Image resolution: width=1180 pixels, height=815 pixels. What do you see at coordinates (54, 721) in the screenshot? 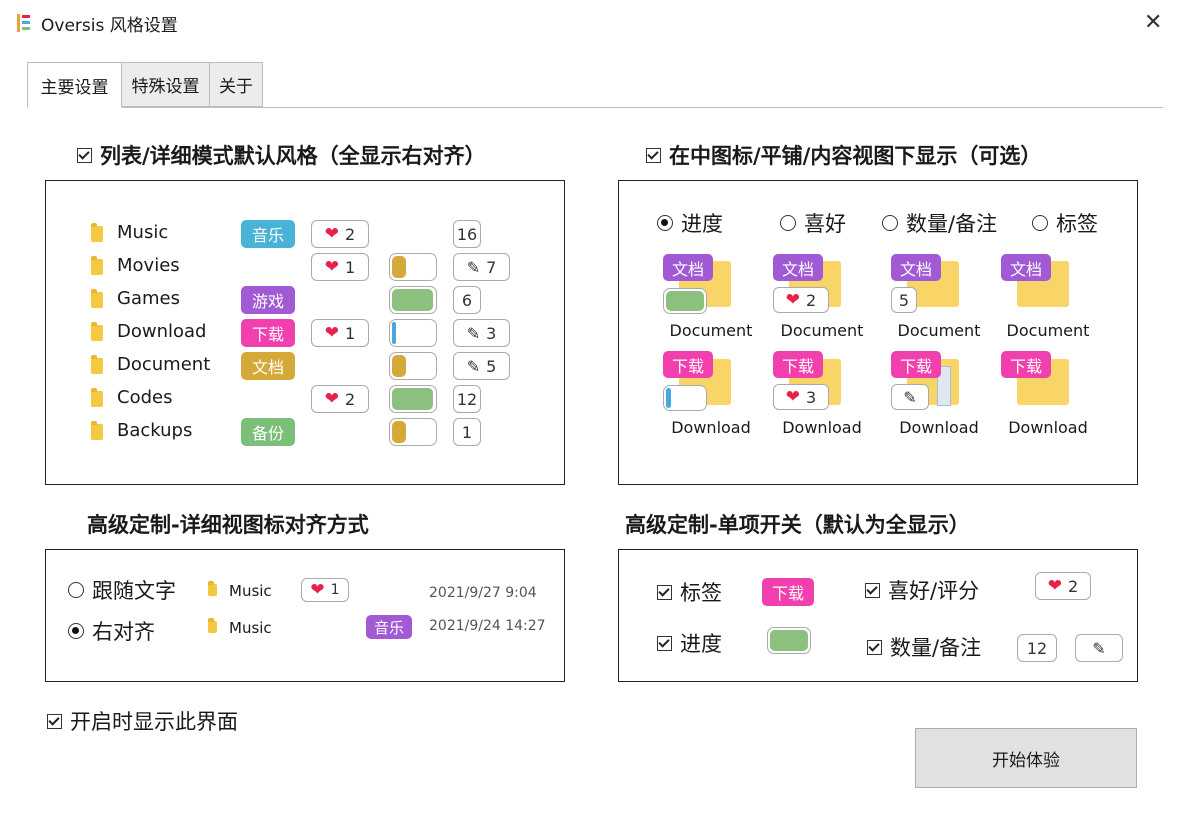
I see `show-on-start-checkbox` at bounding box center [54, 721].